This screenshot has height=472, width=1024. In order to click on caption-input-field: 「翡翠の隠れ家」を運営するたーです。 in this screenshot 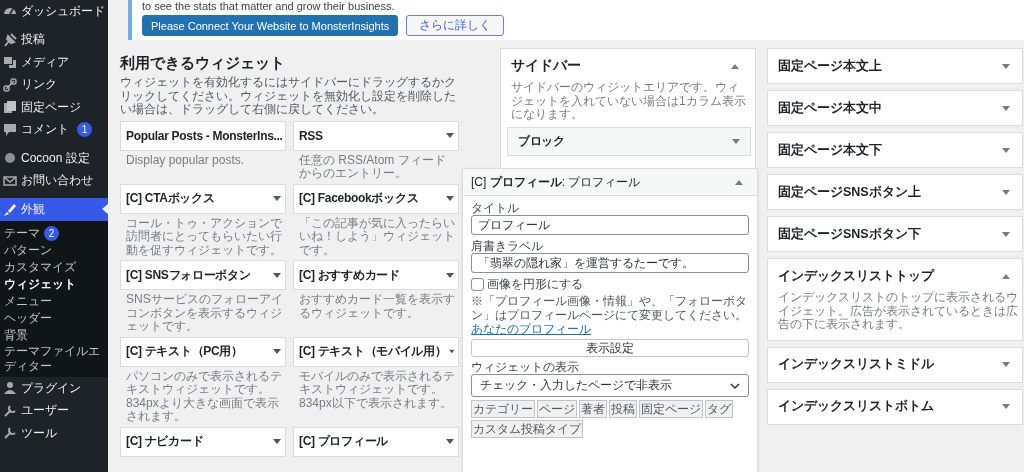, I will do `click(610, 263)`.